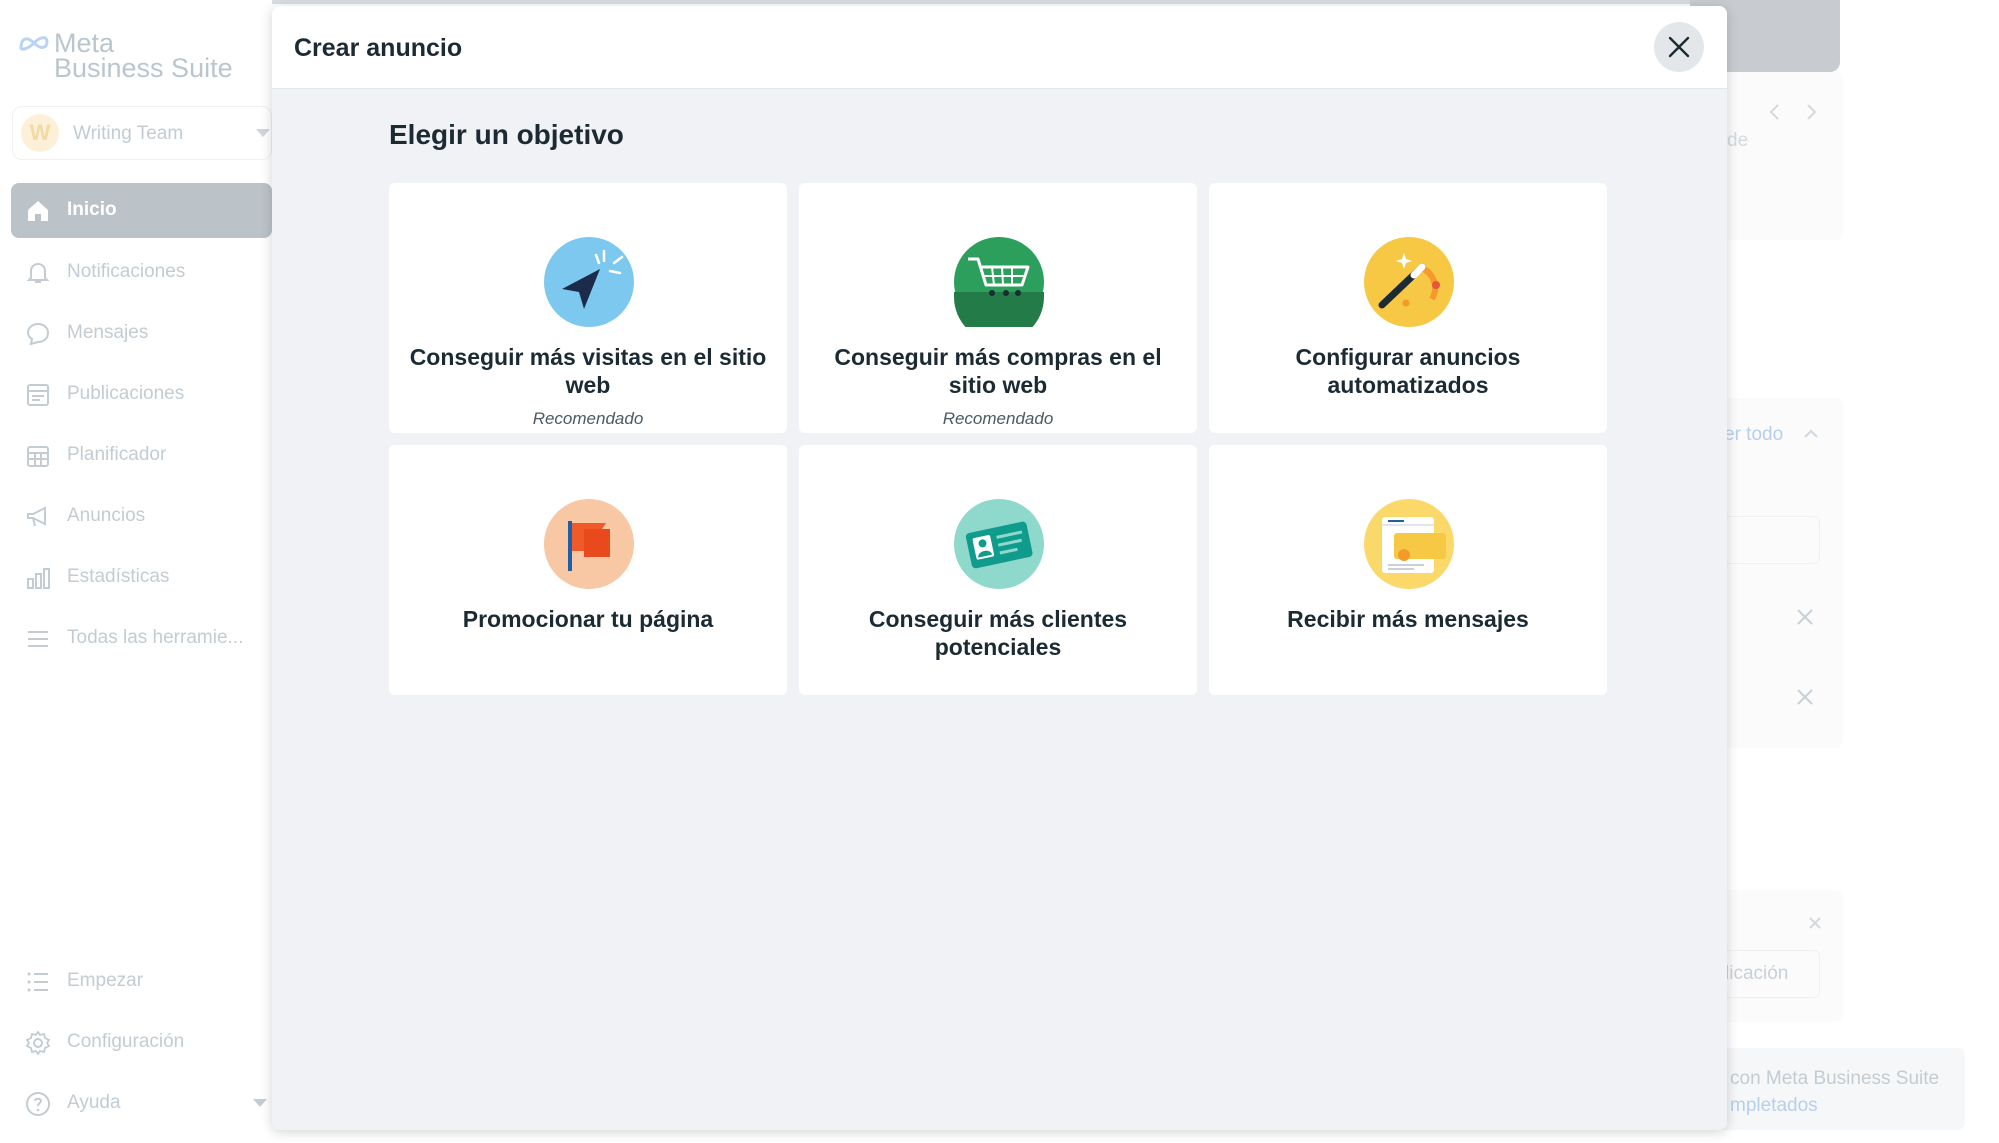 This screenshot has height=1143, width=1999. Describe the element at coordinates (38, 1043) in the screenshot. I see `gear-icon` at that location.